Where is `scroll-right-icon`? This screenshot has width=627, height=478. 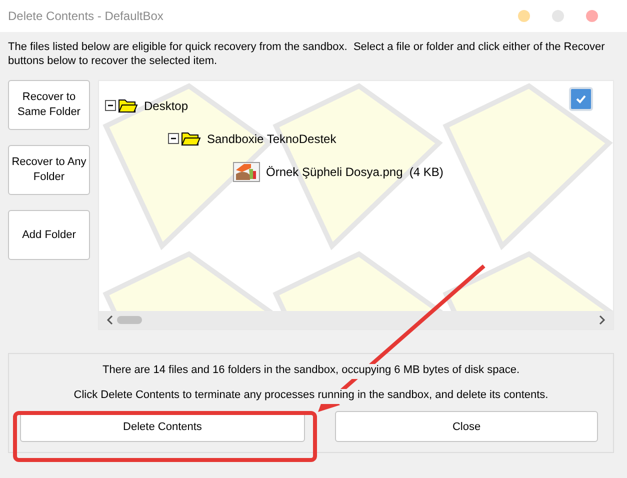
scroll-right-icon is located at coordinates (602, 320).